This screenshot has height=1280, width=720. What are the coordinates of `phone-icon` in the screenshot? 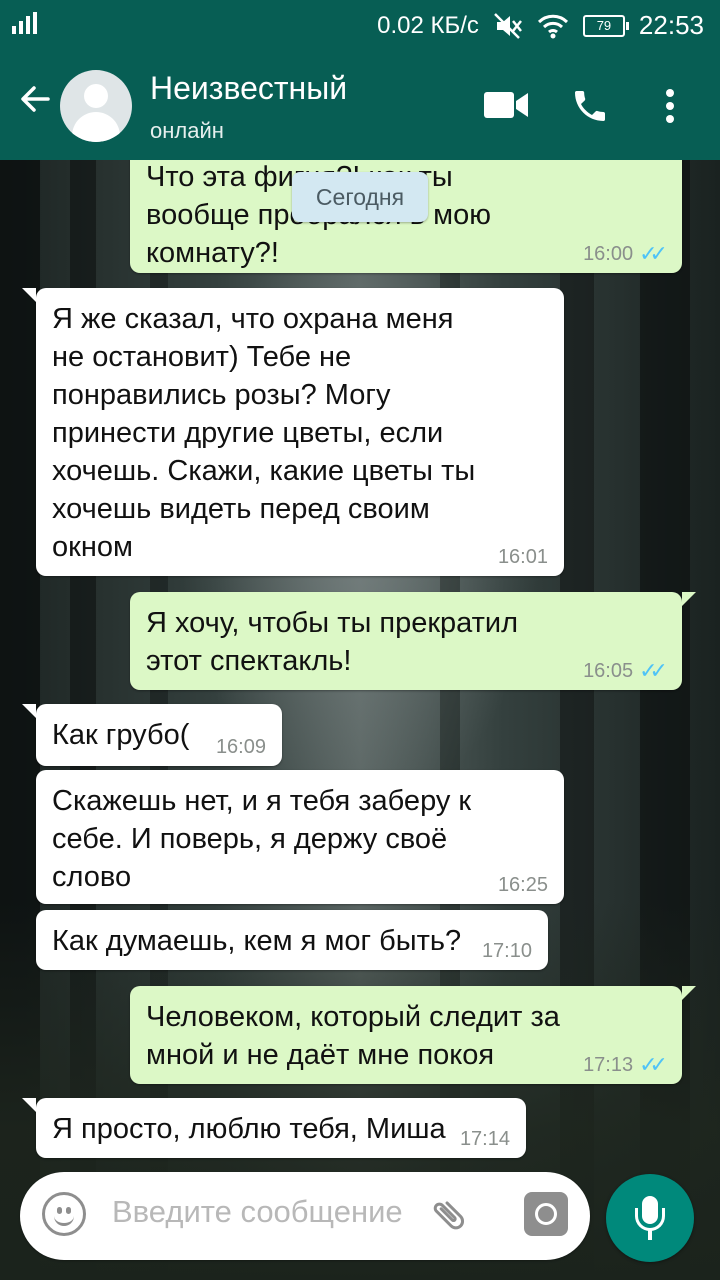 It's located at (590, 108).